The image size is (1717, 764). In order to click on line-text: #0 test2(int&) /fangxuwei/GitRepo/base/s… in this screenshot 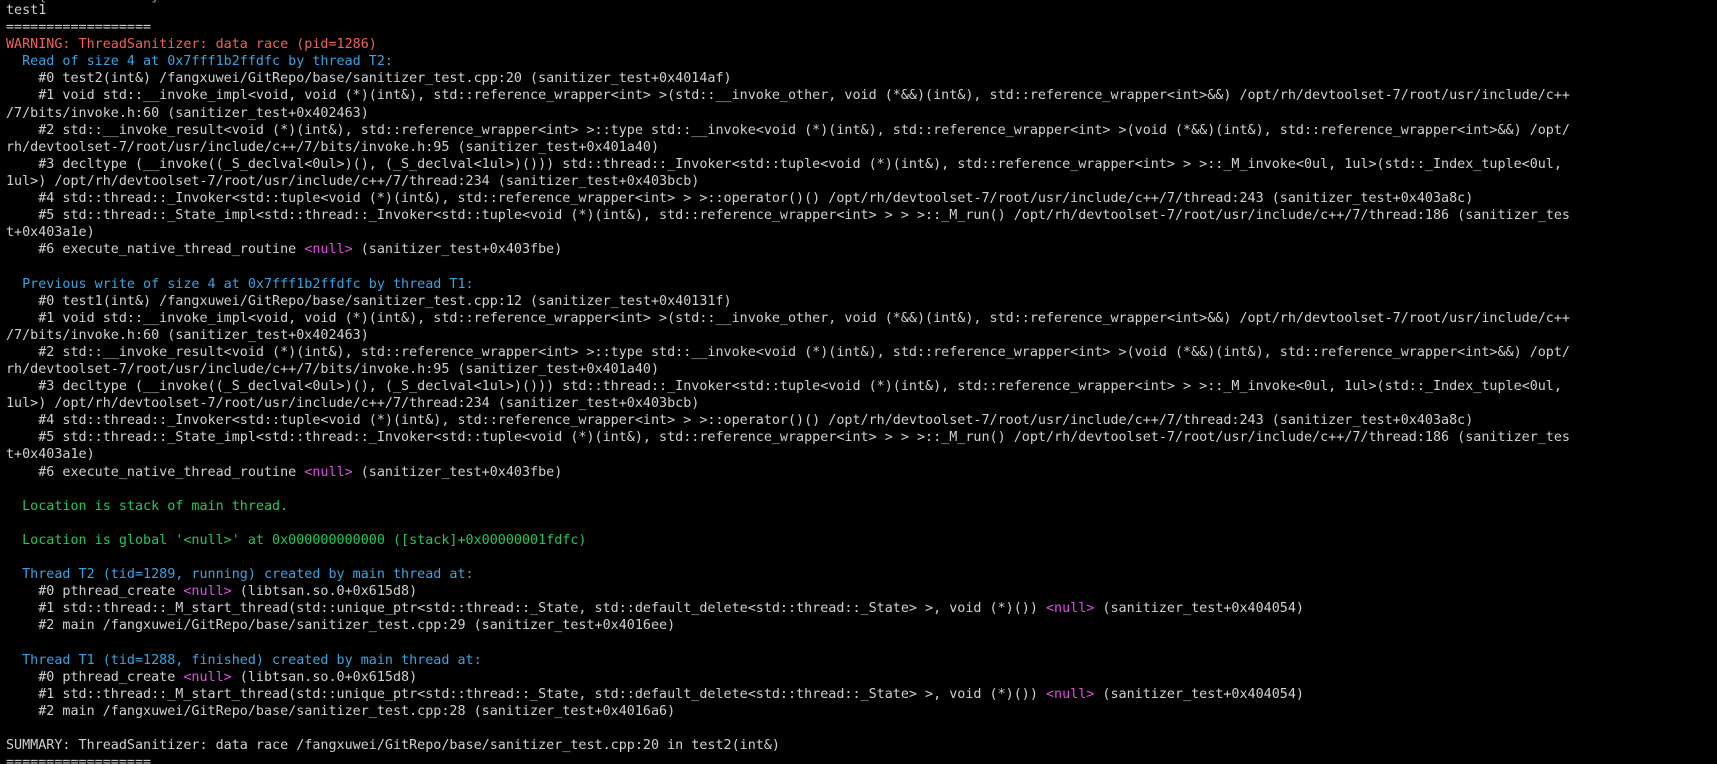, I will do `click(369, 79)`.